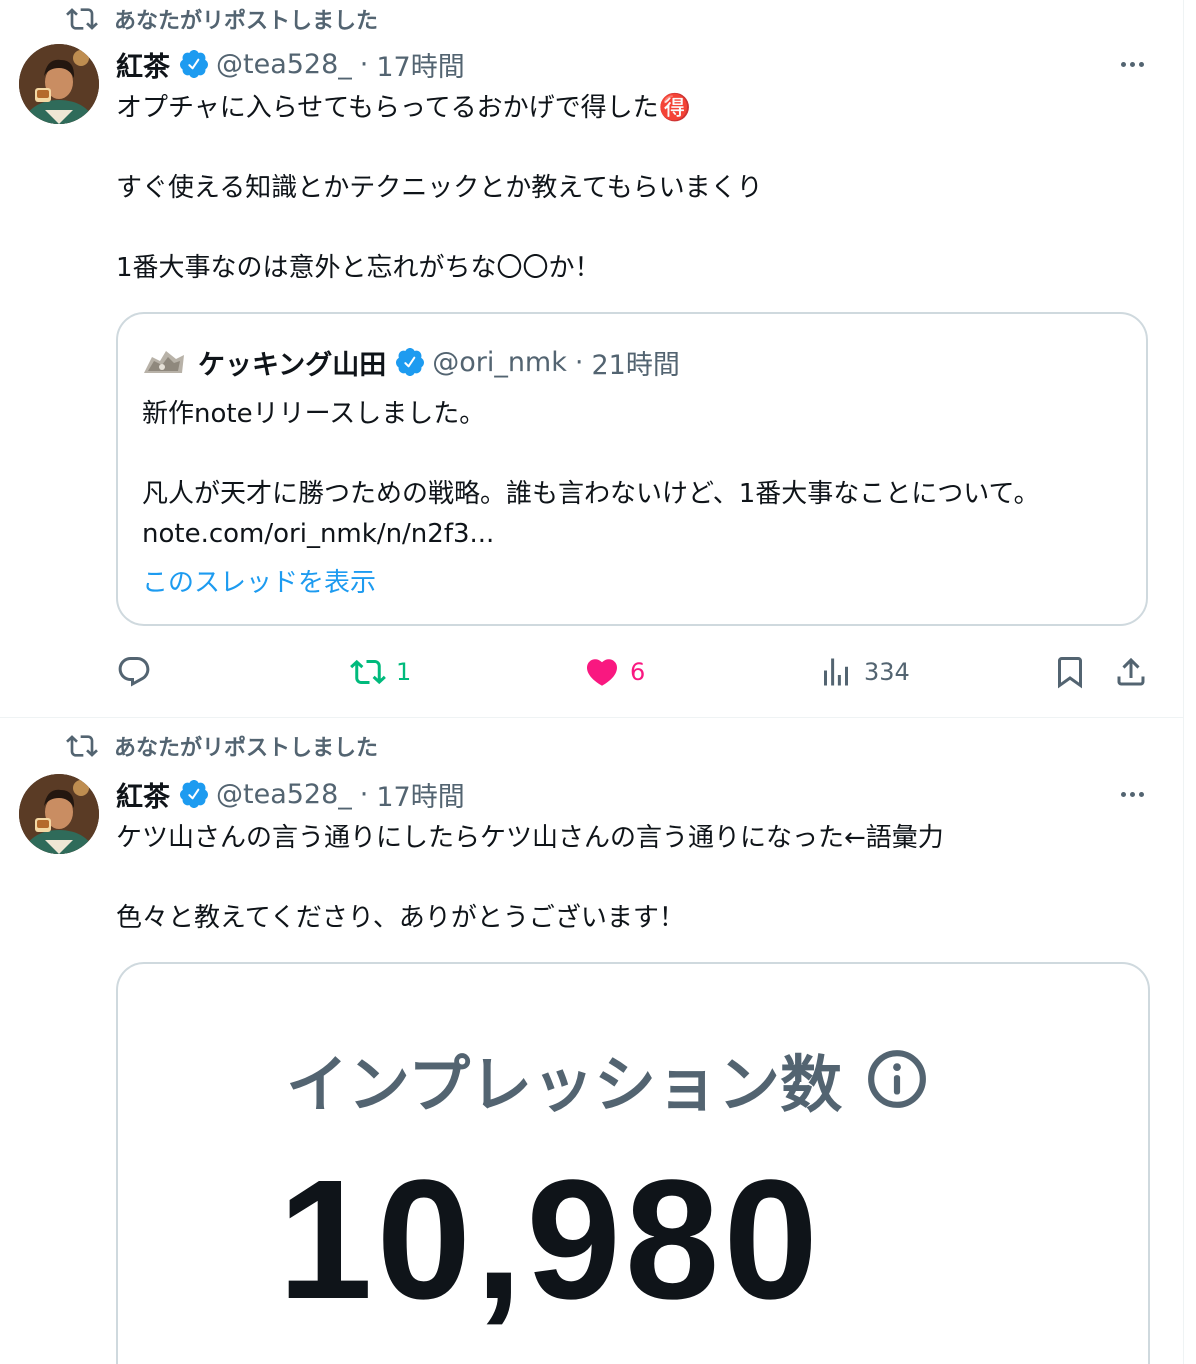 Image resolution: width=1196 pixels, height=1364 pixels. What do you see at coordinates (400, 918) in the screenshot?
I see `tweet-text-line: 色々と教えてくださり、ありがとうございます！` at bounding box center [400, 918].